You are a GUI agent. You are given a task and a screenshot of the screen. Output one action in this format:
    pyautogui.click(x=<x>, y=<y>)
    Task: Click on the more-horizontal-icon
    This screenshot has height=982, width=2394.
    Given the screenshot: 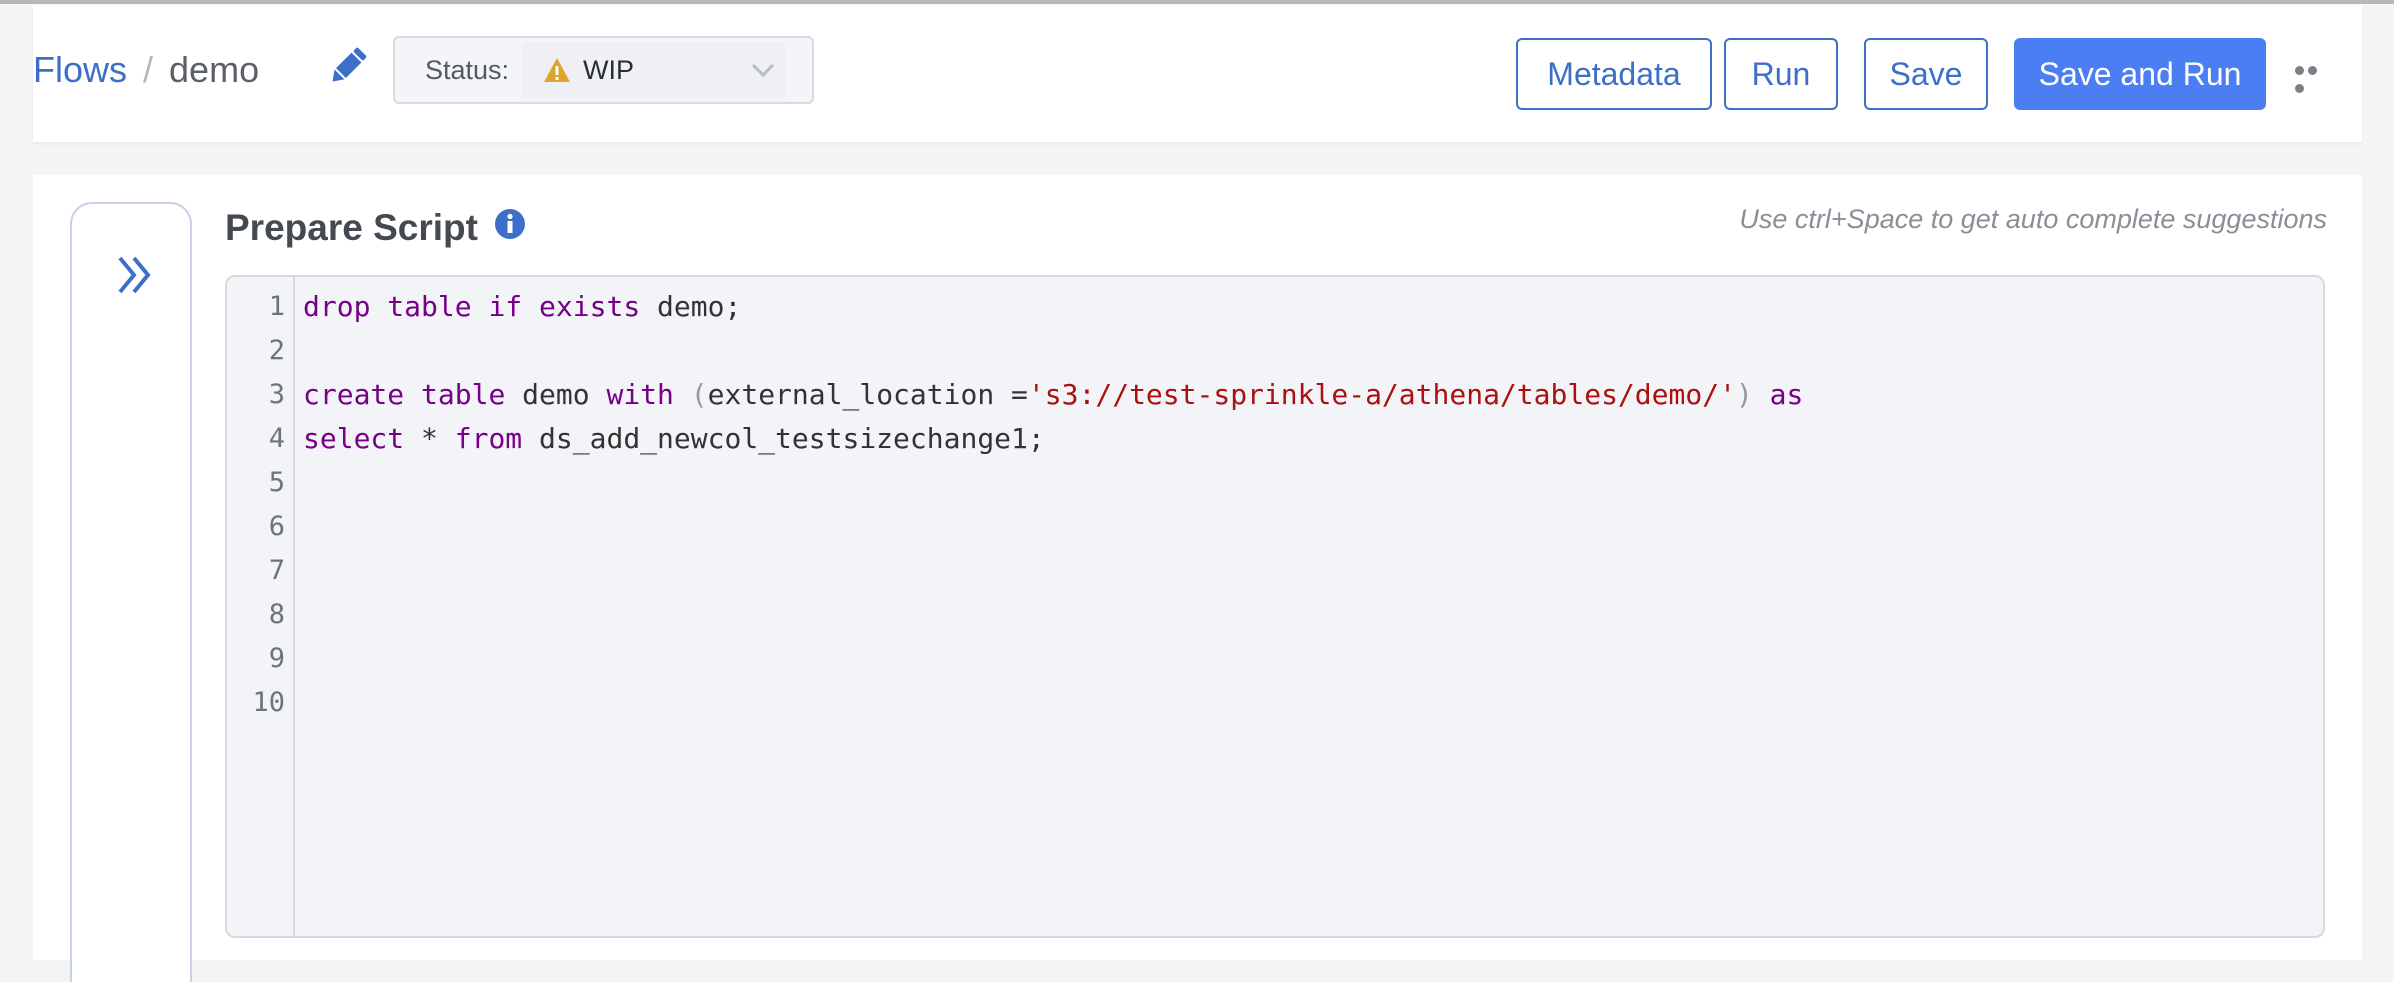 What is the action you would take?
    pyautogui.click(x=2314, y=77)
    